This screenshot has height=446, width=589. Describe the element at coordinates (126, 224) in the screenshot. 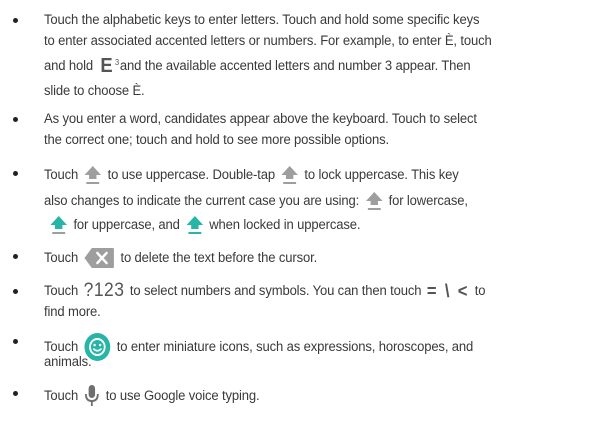

I see `text-segment: for uppercase, and` at that location.